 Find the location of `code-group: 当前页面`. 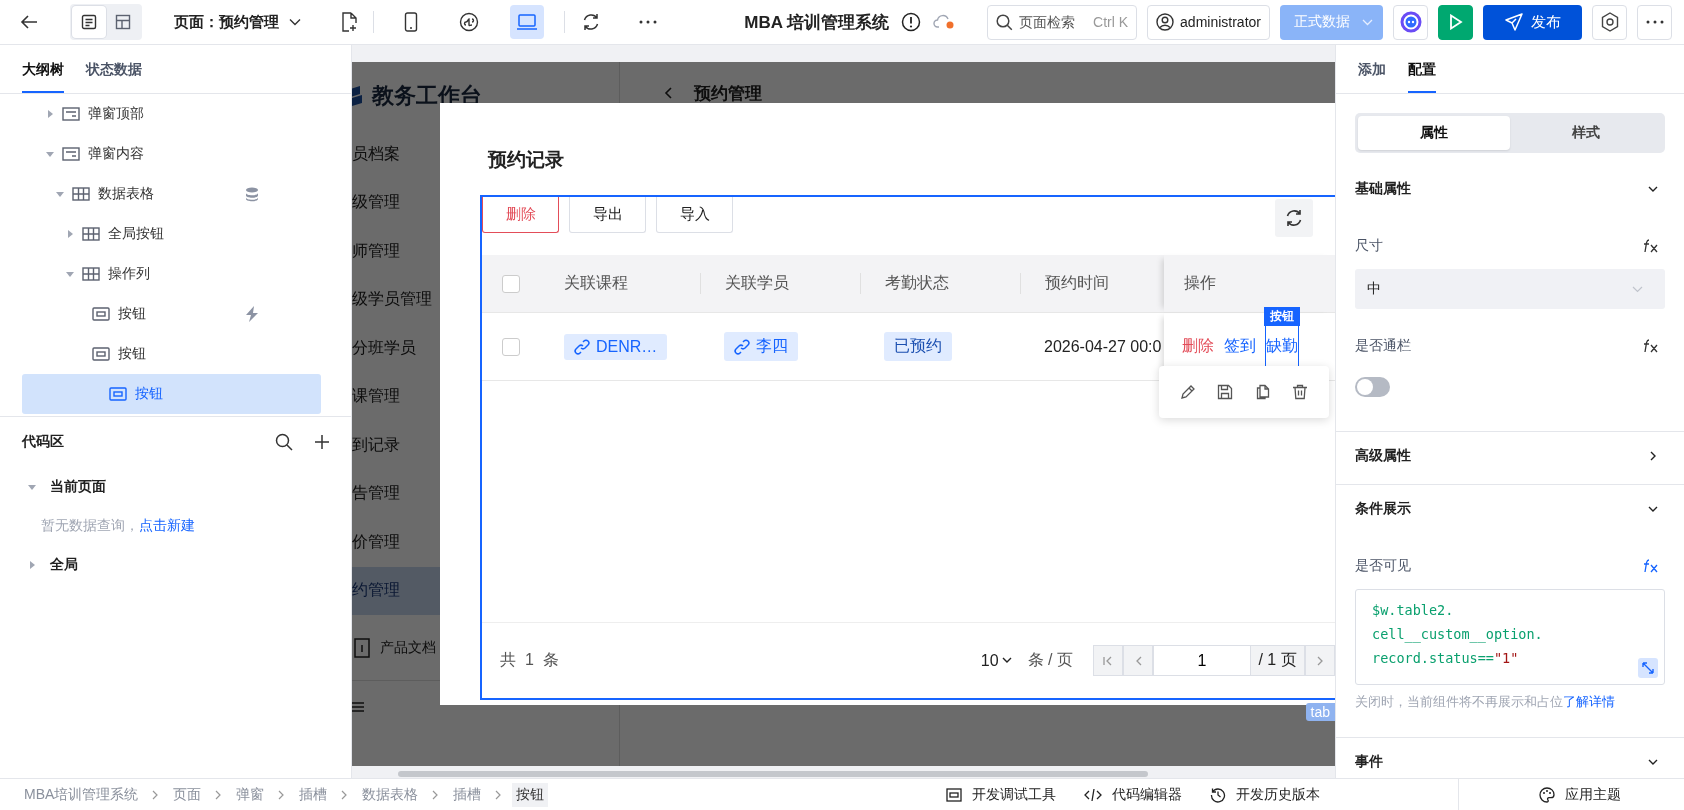

code-group: 当前页面 is located at coordinates (175, 487).